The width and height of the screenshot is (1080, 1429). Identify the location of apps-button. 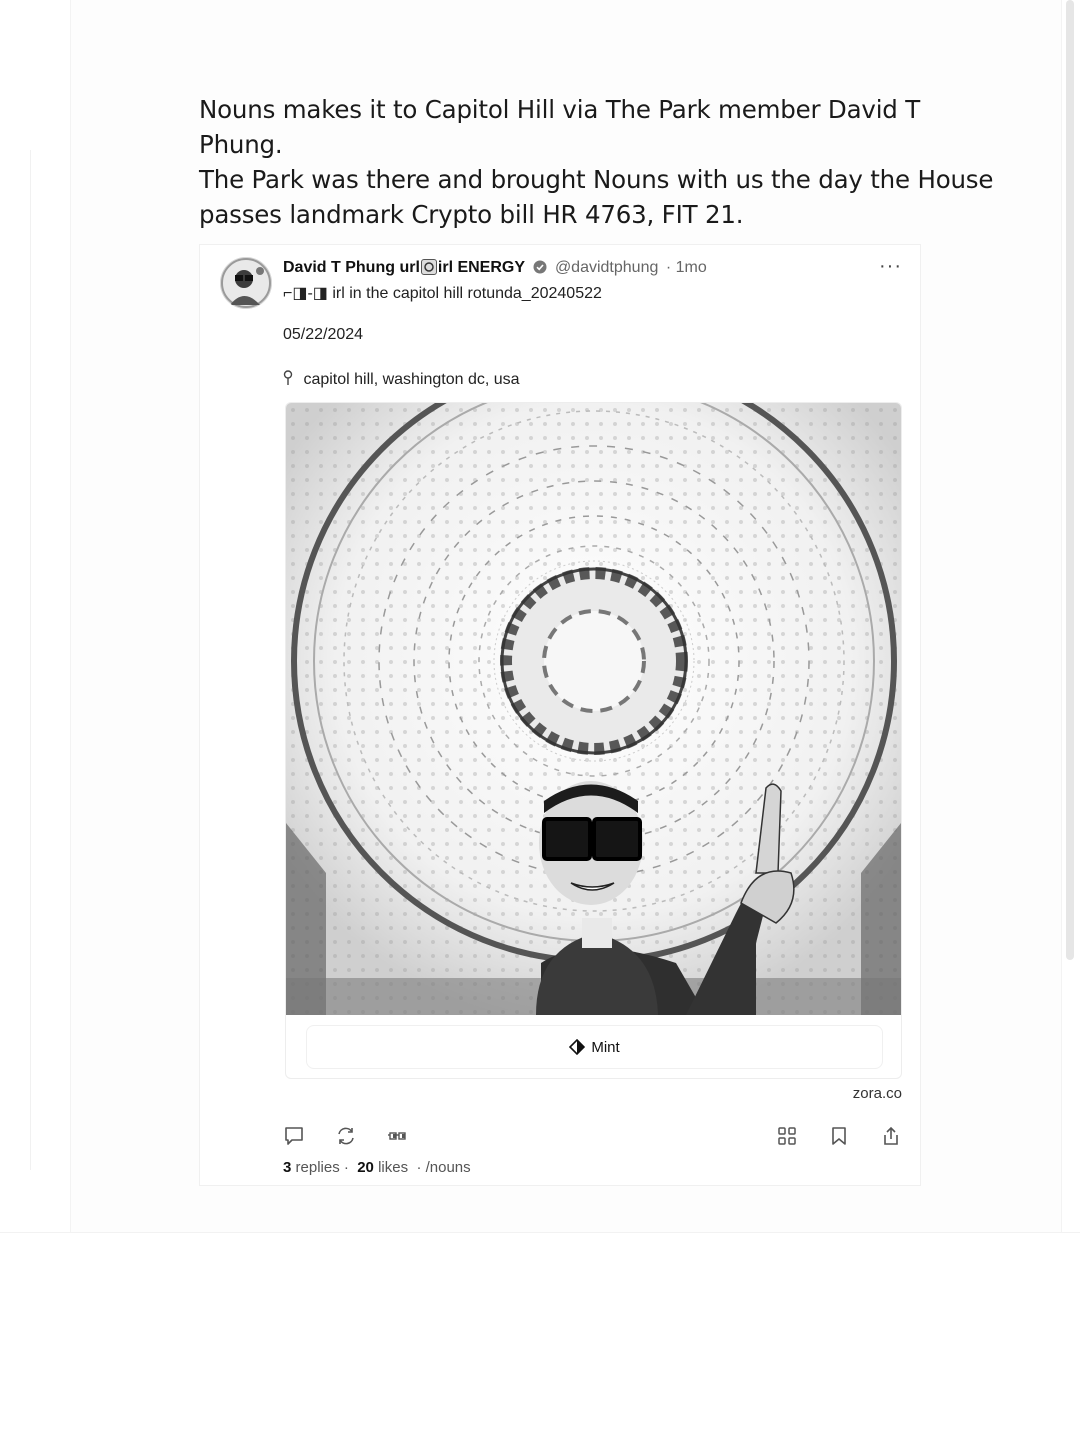
(787, 1136).